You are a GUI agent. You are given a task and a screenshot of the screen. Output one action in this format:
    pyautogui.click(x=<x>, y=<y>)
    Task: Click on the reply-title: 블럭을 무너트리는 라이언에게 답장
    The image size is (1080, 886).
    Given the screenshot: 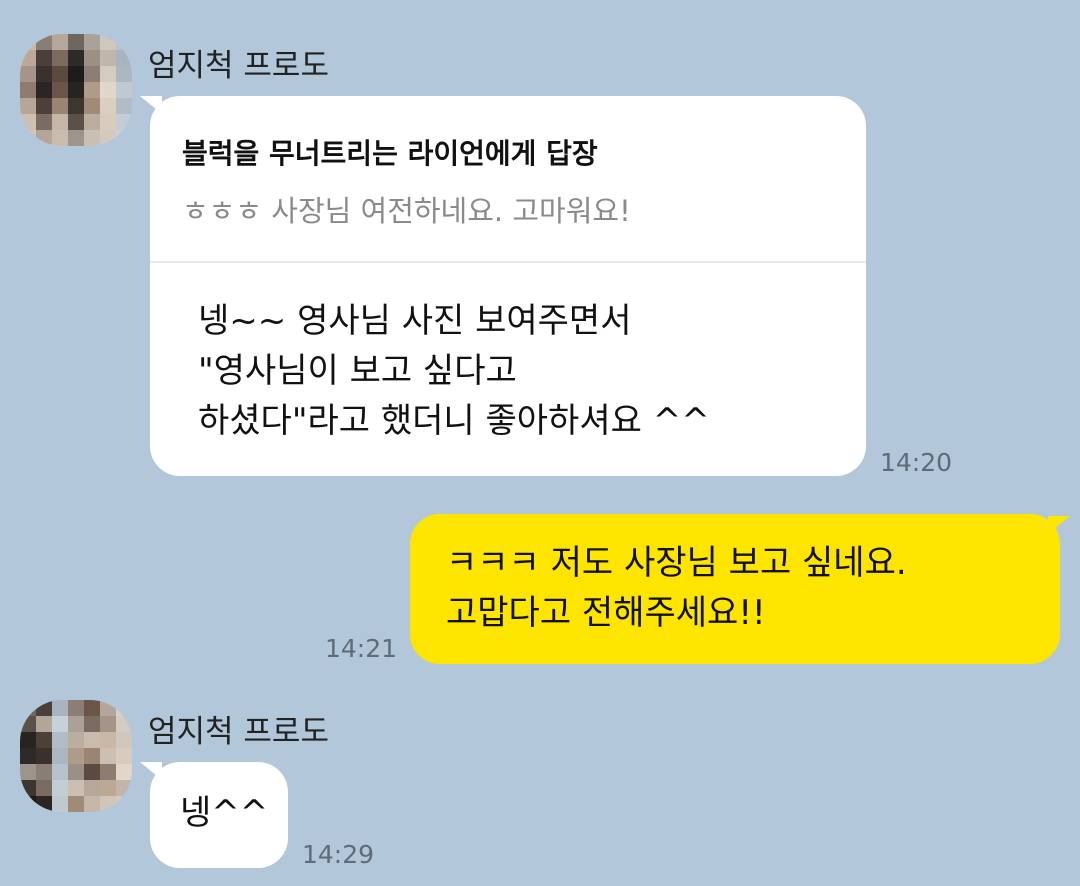 What is the action you would take?
    pyautogui.click(x=390, y=153)
    